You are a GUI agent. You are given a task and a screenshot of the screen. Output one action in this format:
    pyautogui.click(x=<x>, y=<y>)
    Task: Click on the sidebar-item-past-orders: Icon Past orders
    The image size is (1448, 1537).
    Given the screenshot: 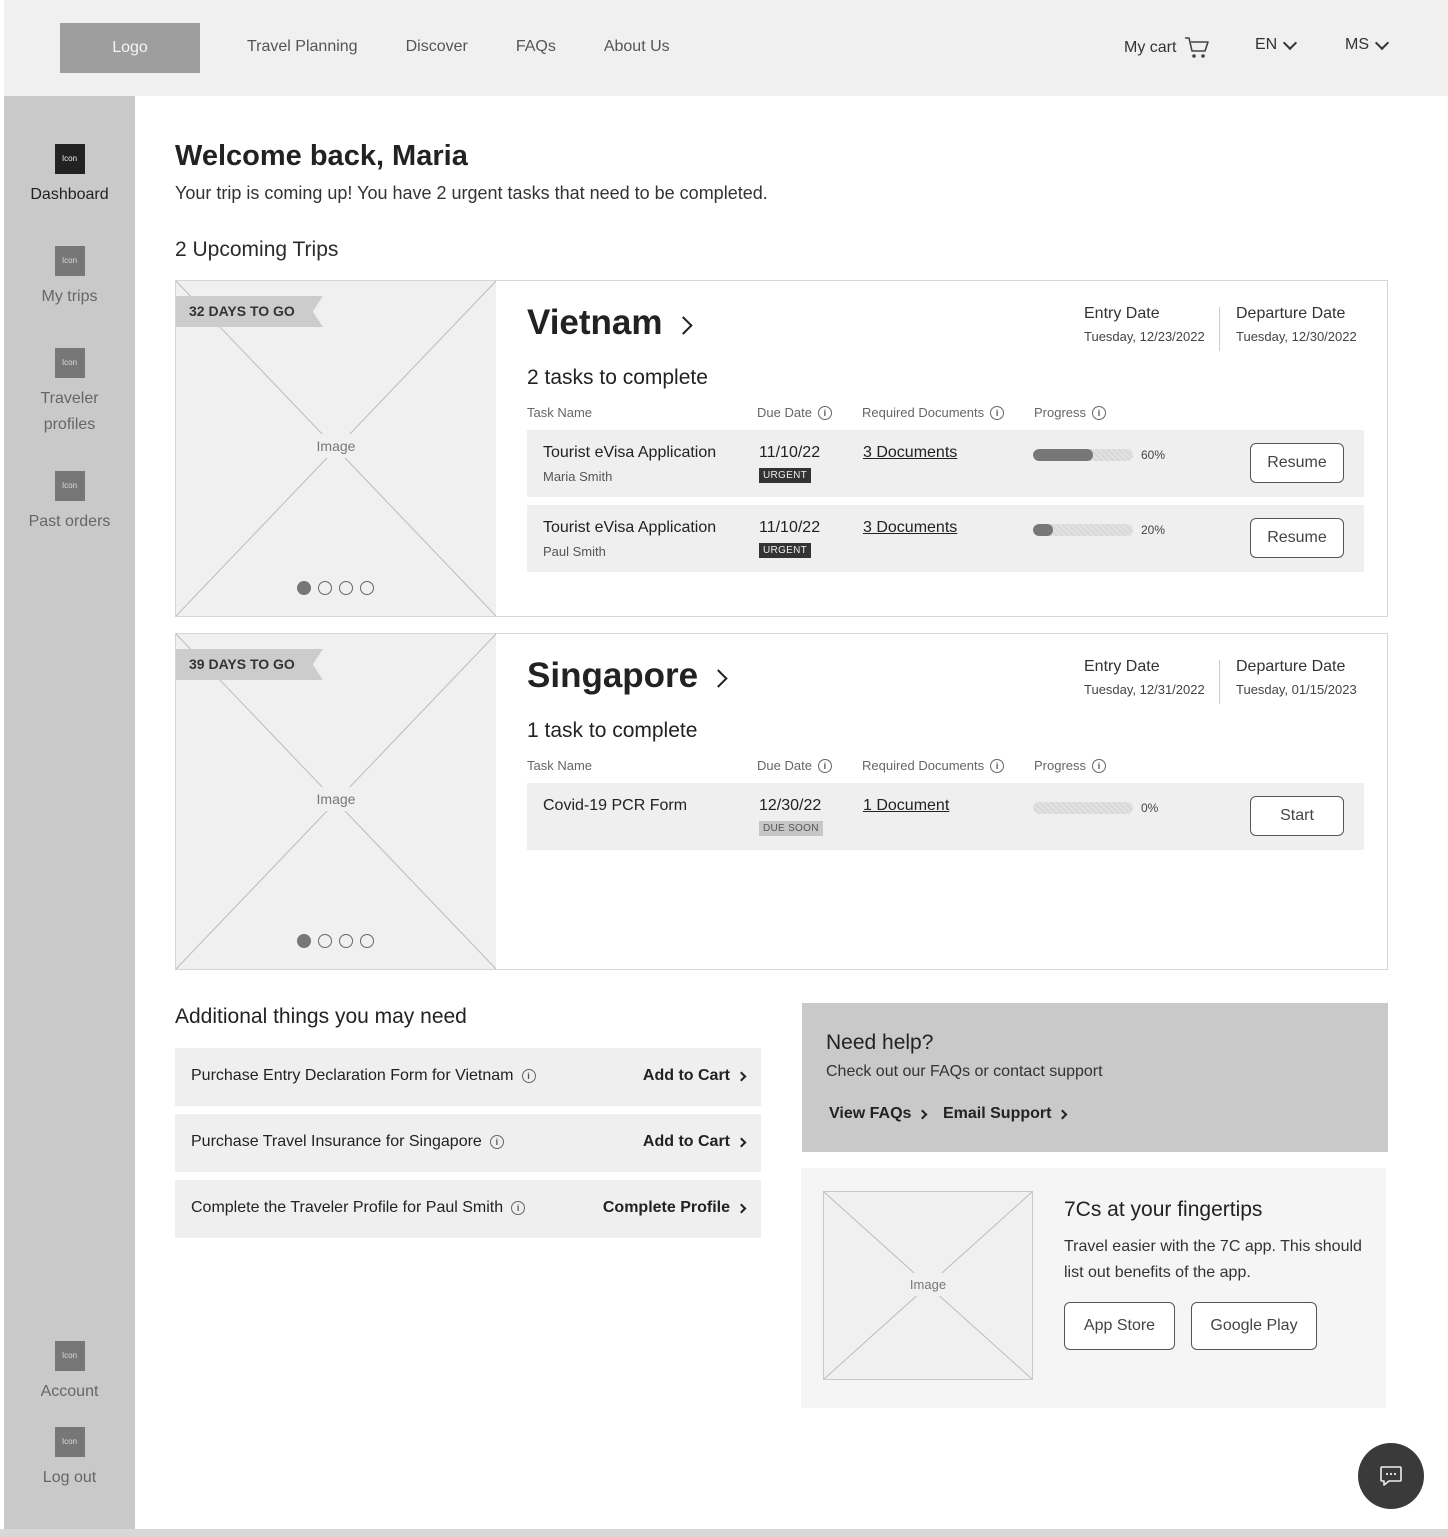 What is the action you would take?
    pyautogui.click(x=69, y=503)
    